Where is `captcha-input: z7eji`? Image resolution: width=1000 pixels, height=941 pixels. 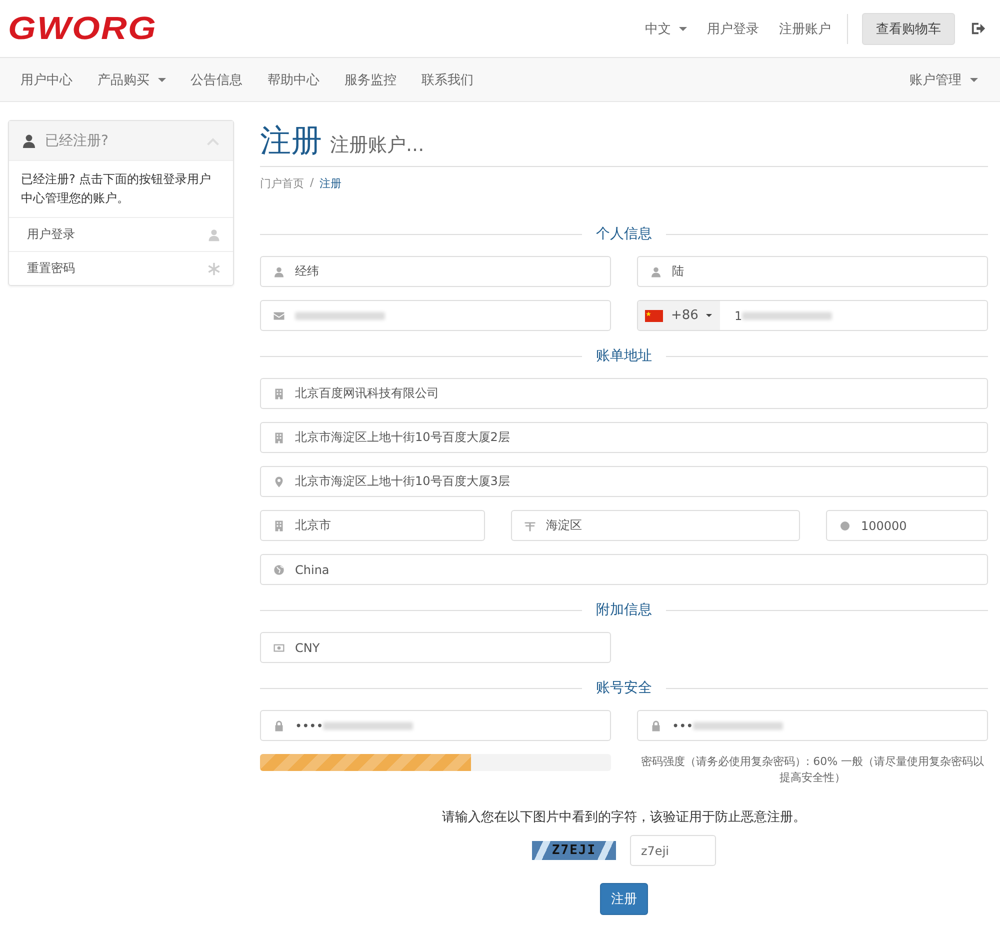
captcha-input: z7eji is located at coordinates (673, 850).